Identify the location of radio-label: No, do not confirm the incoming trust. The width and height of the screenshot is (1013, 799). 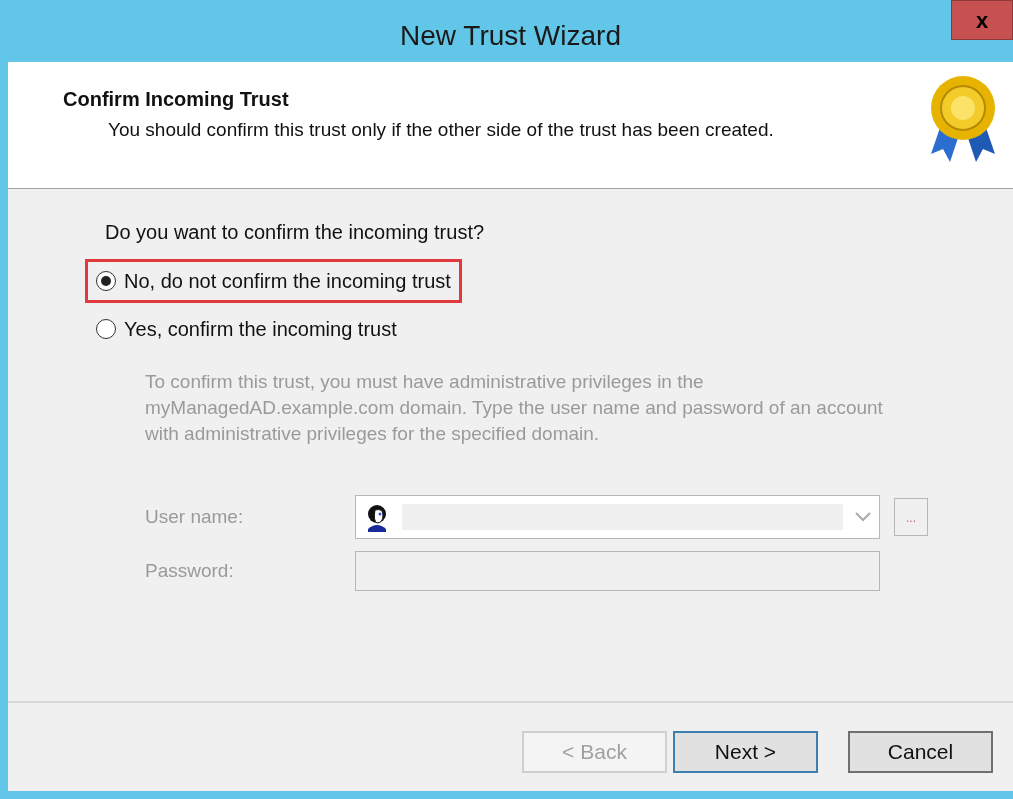
(287, 281).